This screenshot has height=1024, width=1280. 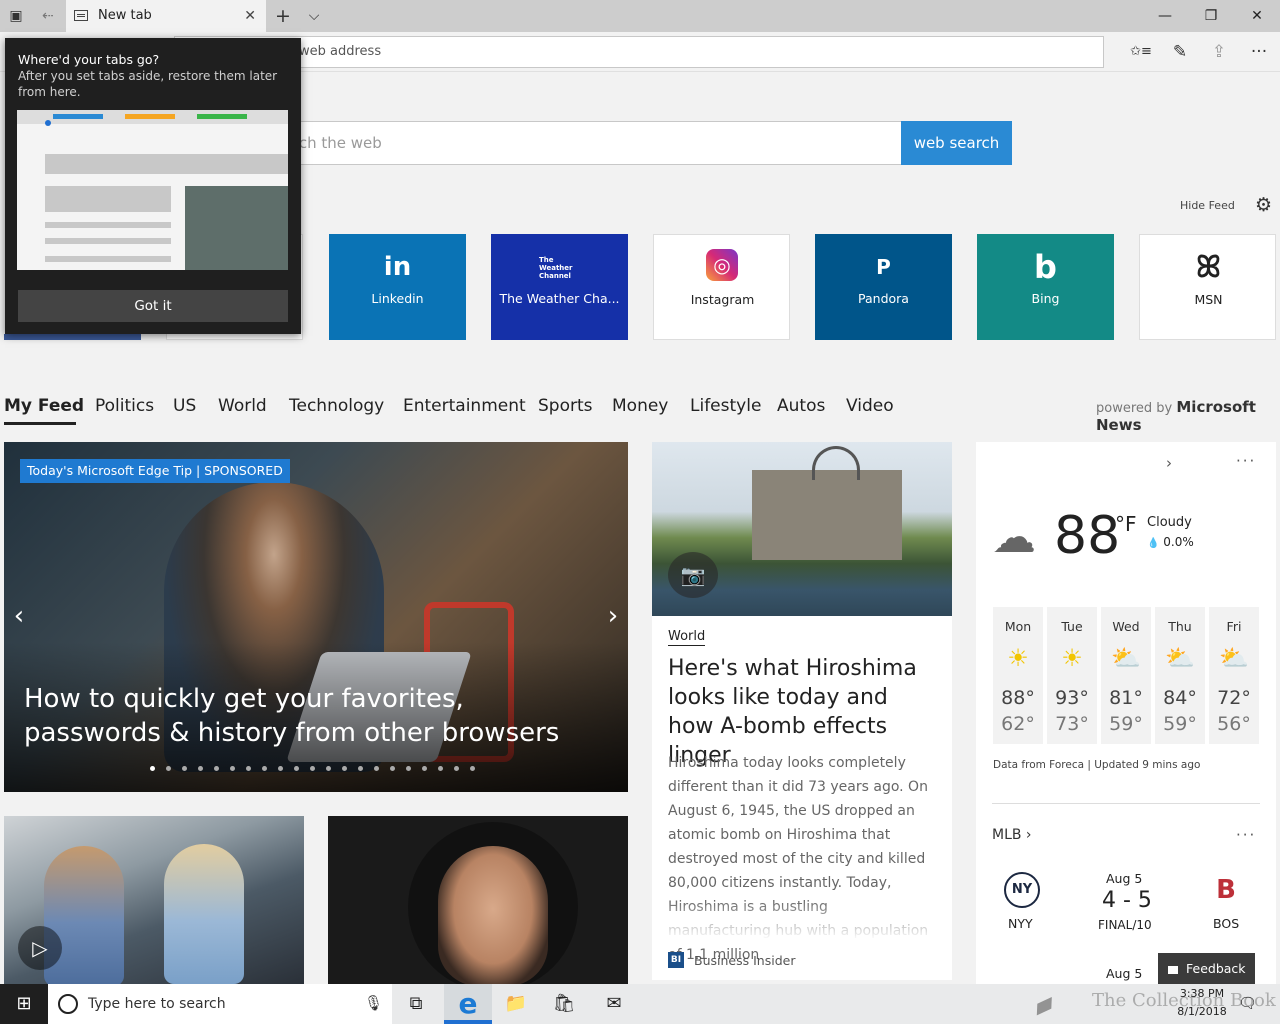 I want to click on tab-lifestyle: Lifestyle, so click(x=725, y=406).